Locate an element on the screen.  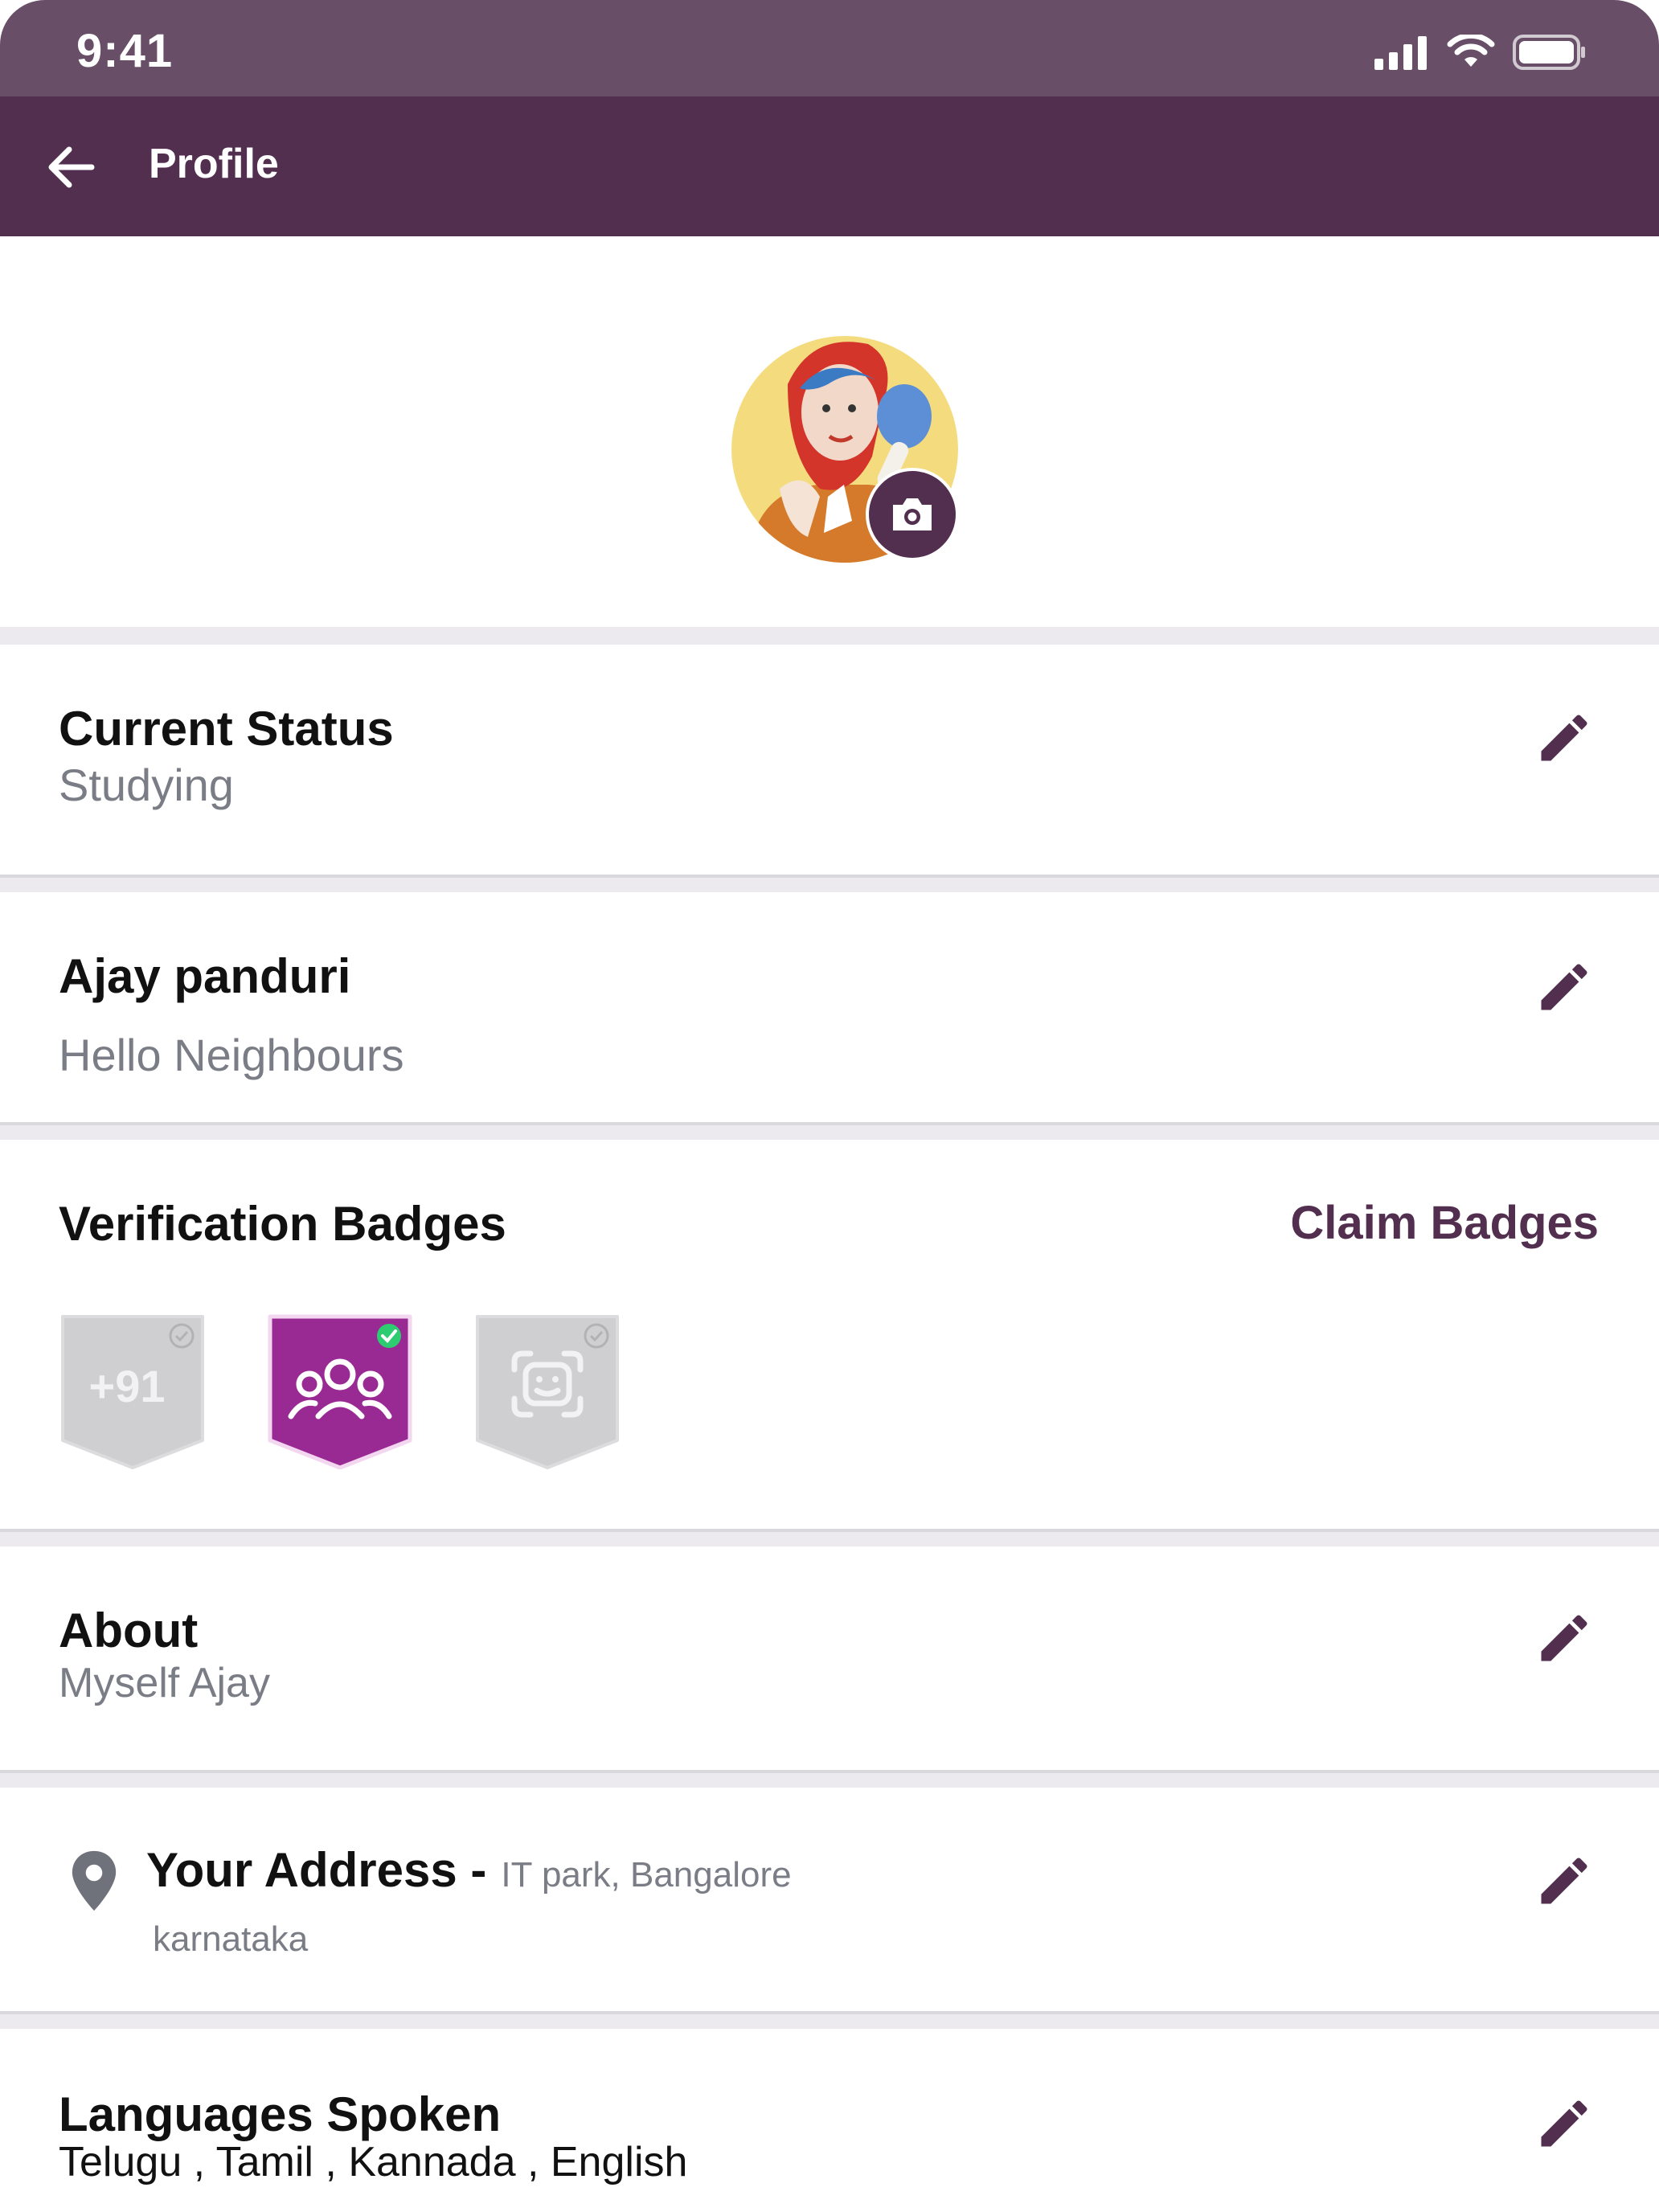
arrow-left-icon is located at coordinates (71, 167).